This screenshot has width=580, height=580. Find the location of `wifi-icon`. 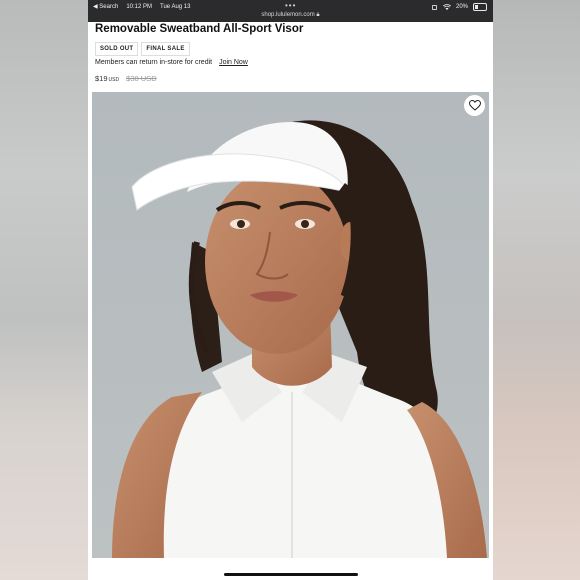

wifi-icon is located at coordinates (446, 6).